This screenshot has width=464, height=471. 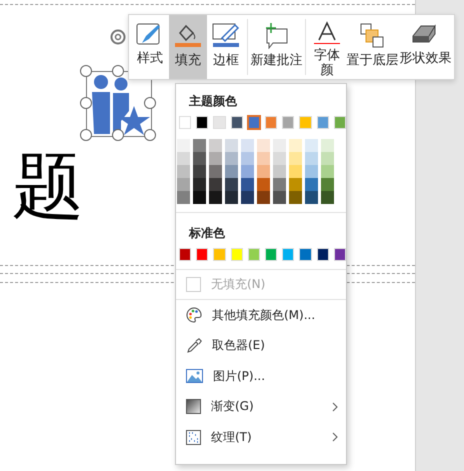 I want to click on picture-icon, so click(x=194, y=376).